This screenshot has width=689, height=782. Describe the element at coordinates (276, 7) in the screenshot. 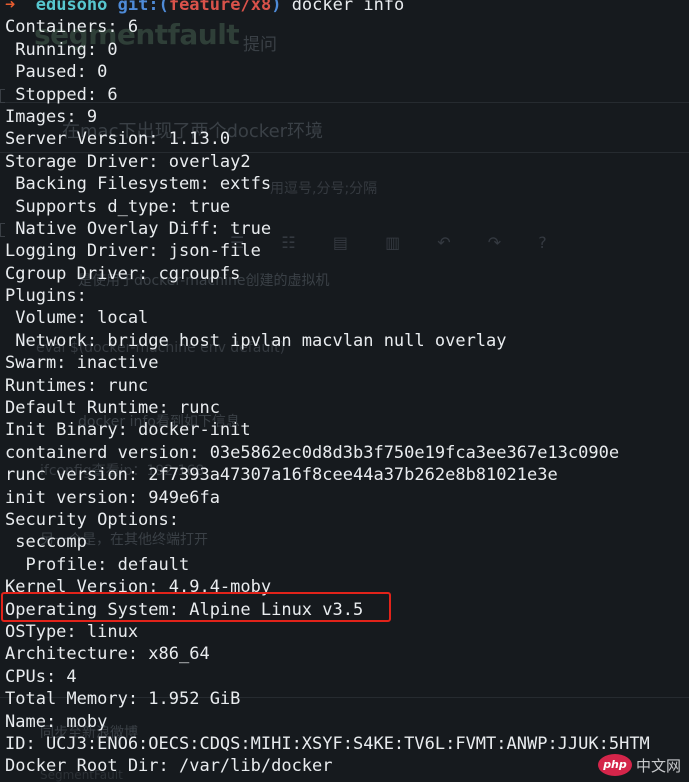

I see `prompt-git-close: )` at that location.